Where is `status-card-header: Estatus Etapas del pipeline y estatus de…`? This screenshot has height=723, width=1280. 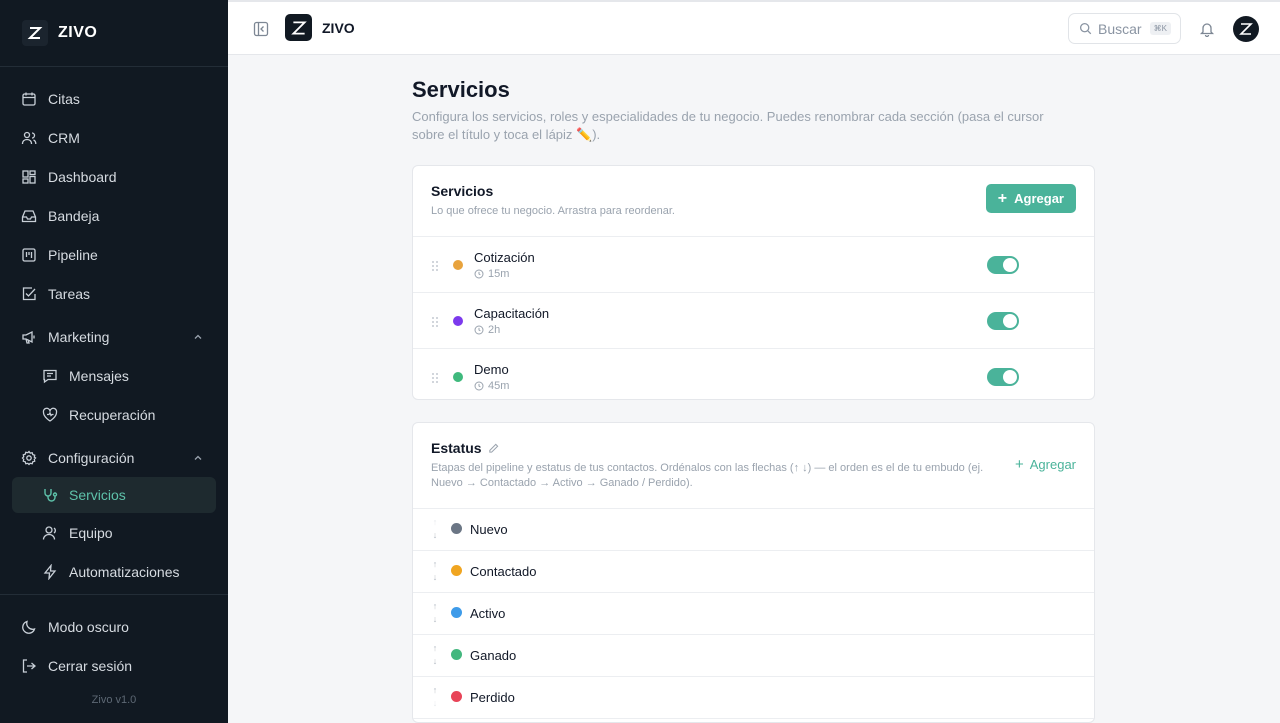
status-card-header: Estatus Etapas del pipeline y estatus de… is located at coordinates (753, 466).